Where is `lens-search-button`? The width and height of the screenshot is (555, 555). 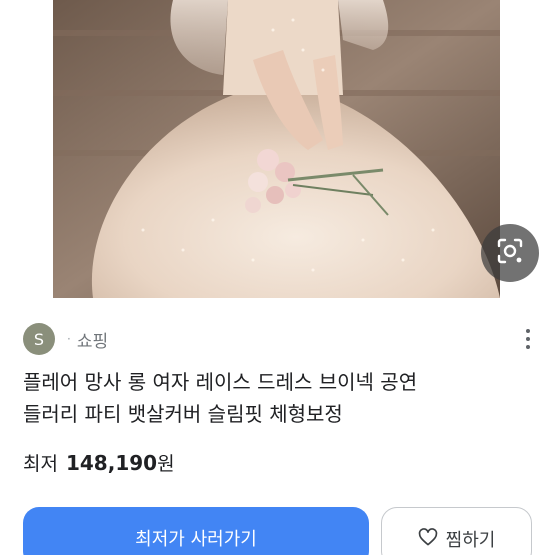 lens-search-button is located at coordinates (510, 253).